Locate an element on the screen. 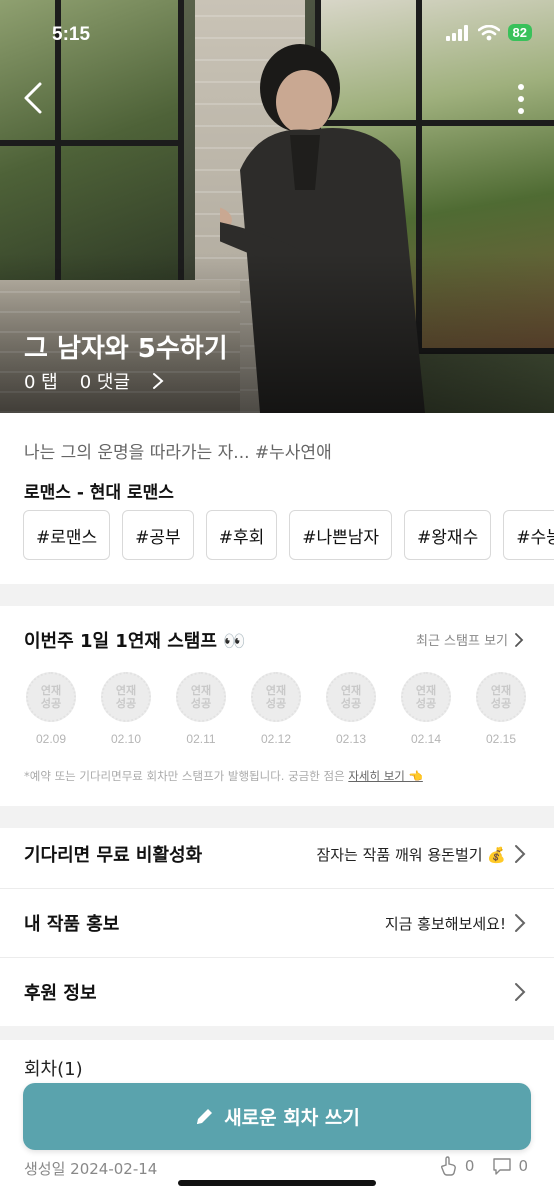 This screenshot has width=554, height=1199. stamp-item: 연재 성공 02.12 is located at coordinates (276, 709).